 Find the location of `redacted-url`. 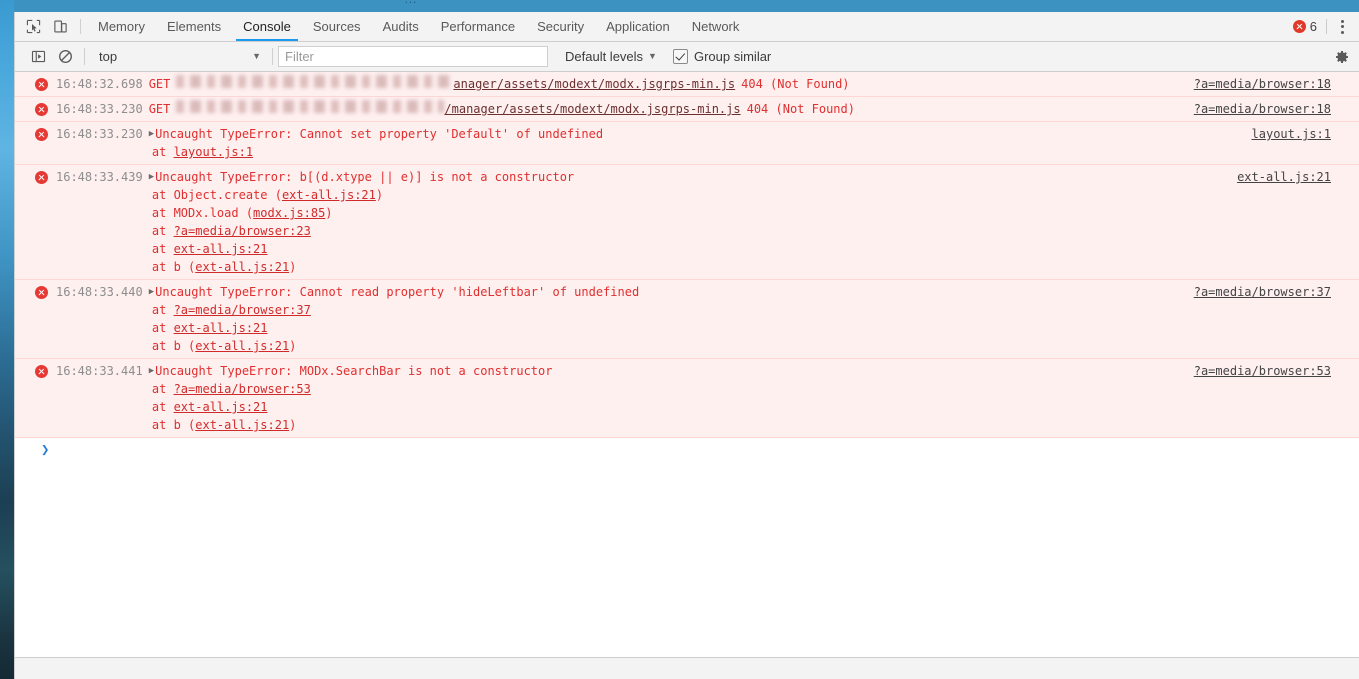

redacted-url is located at coordinates (310, 106).